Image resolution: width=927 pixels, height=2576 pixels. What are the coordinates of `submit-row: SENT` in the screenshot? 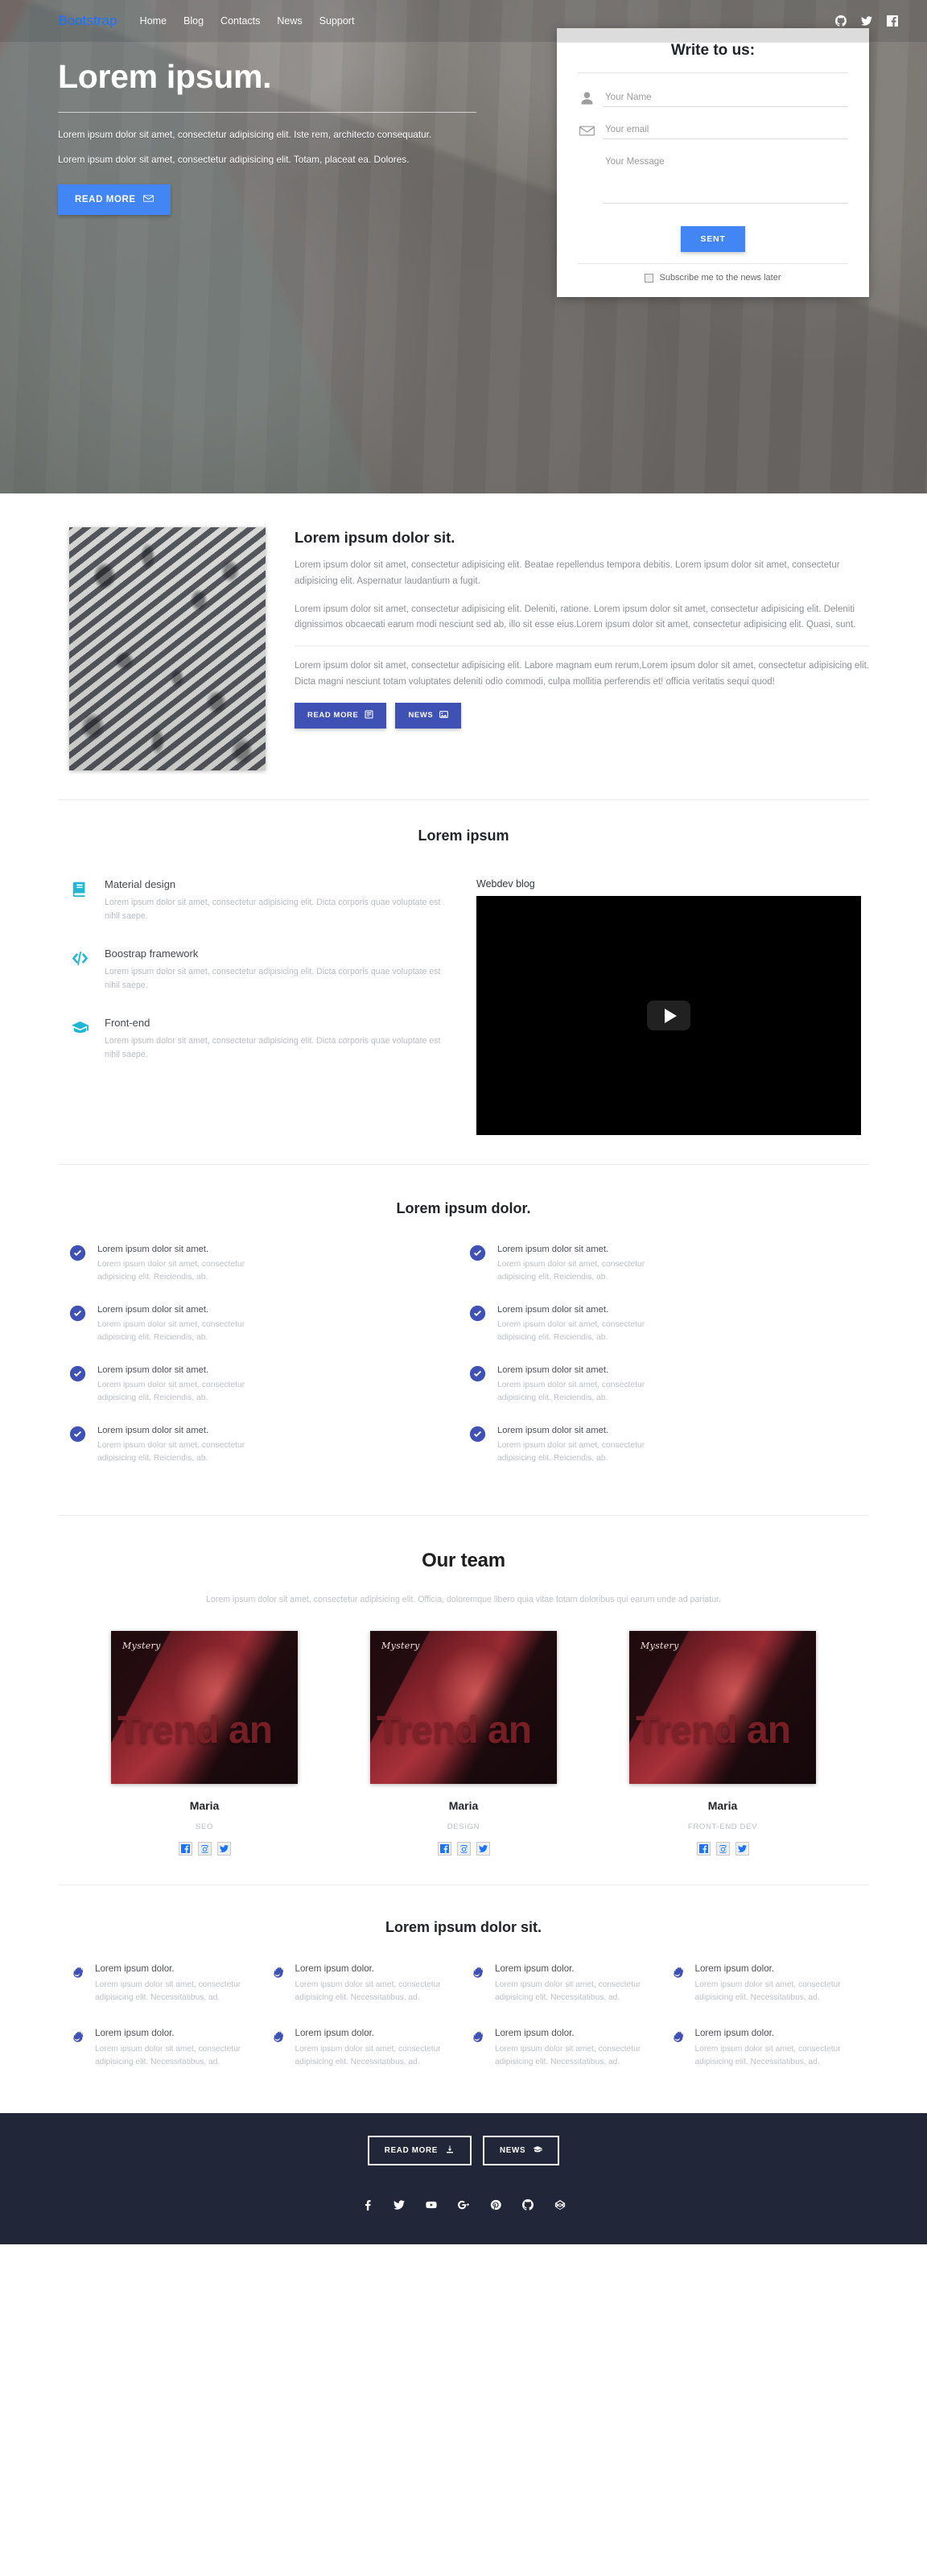 It's located at (713, 240).